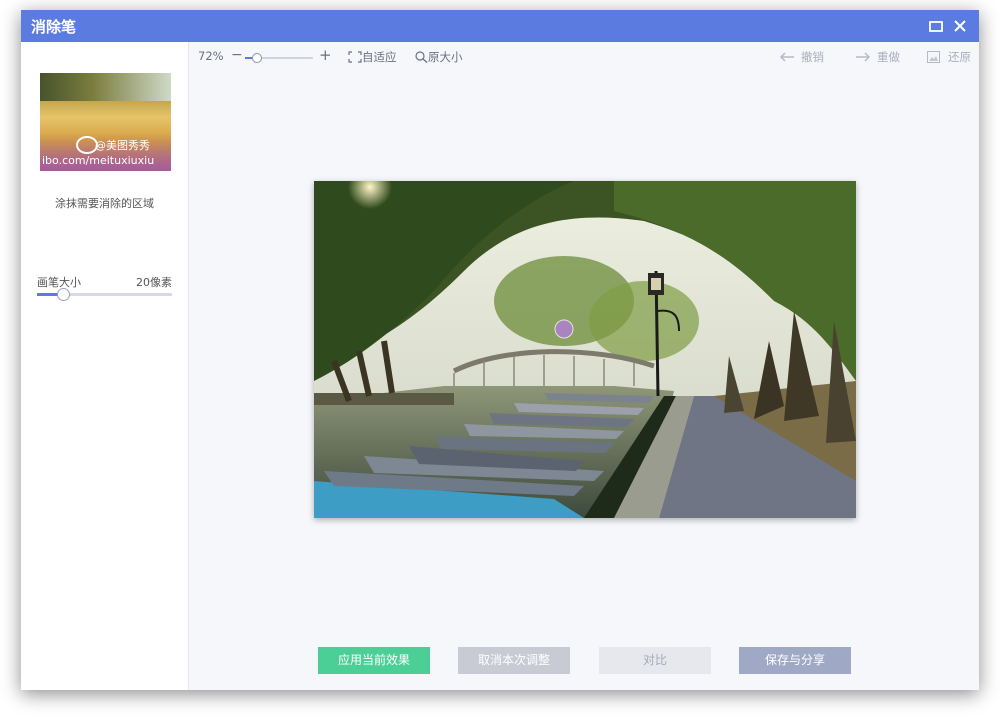 The height and width of the screenshot is (721, 1000). I want to click on fit-label: 自适应, so click(379, 57).